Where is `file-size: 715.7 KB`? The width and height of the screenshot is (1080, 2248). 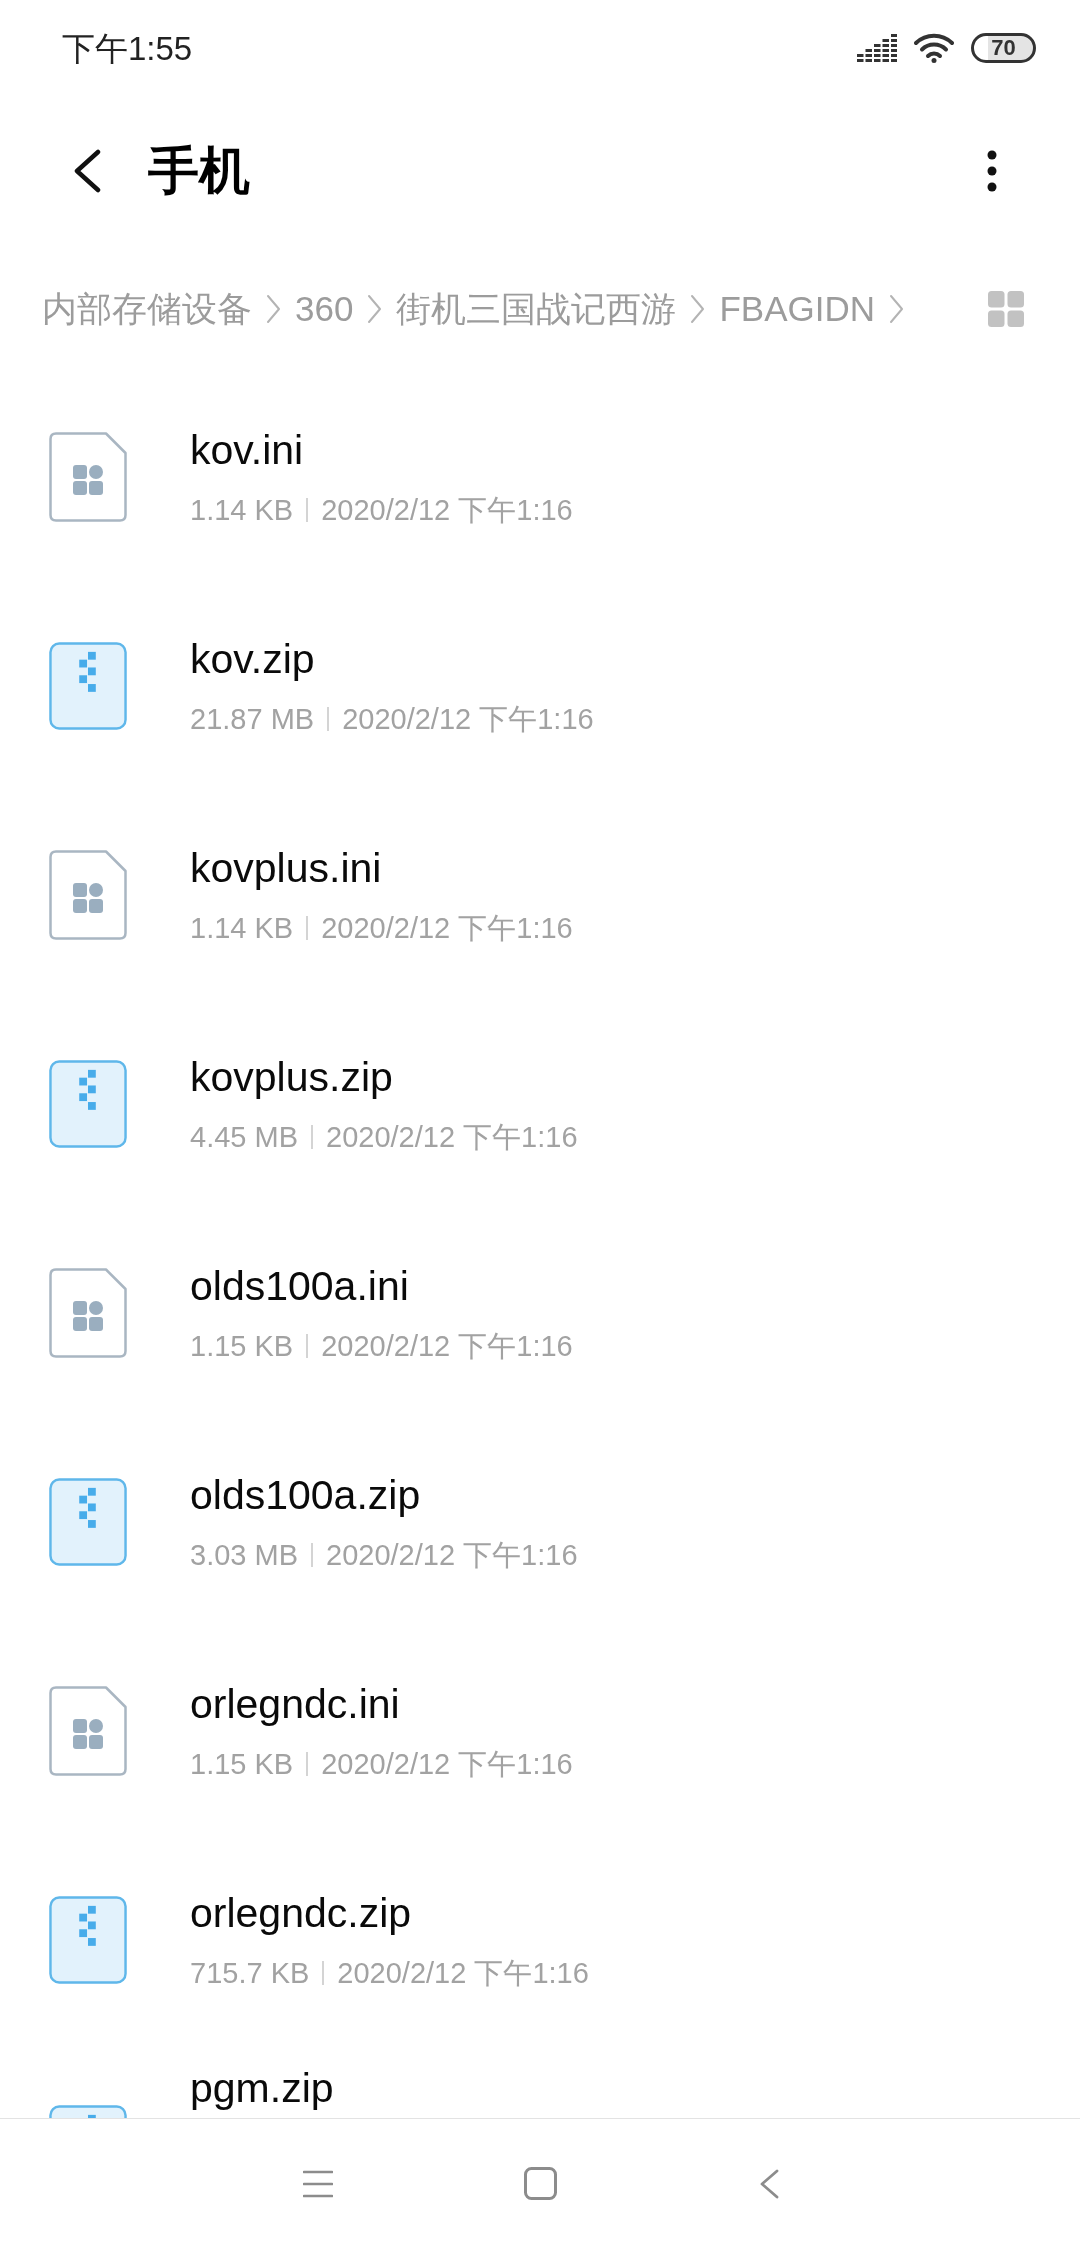
file-size: 715.7 KB is located at coordinates (250, 1973).